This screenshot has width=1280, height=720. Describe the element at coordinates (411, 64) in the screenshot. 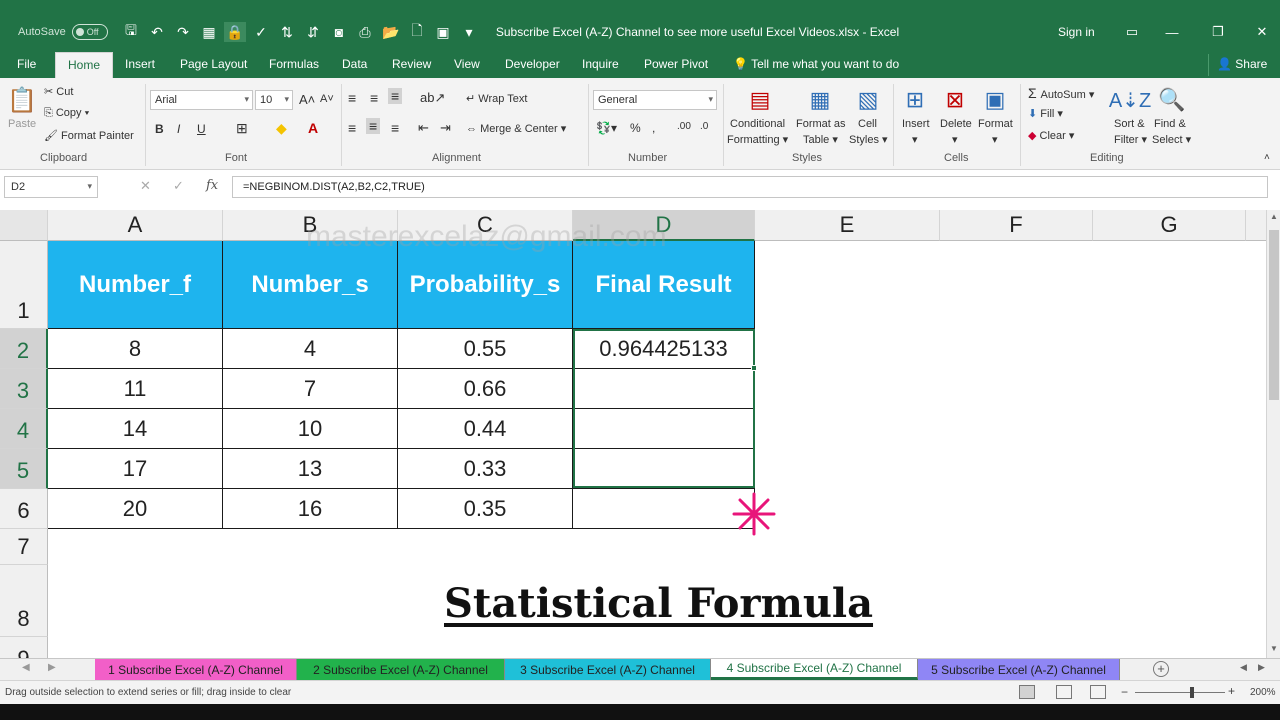

I see `tab-review: Review` at that location.